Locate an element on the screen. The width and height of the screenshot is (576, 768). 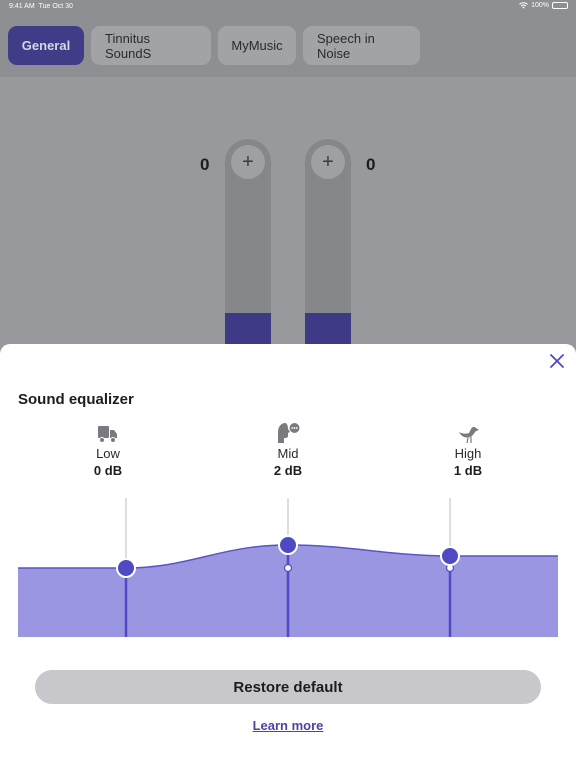
band-low-handle is located at coordinates (126, 568).